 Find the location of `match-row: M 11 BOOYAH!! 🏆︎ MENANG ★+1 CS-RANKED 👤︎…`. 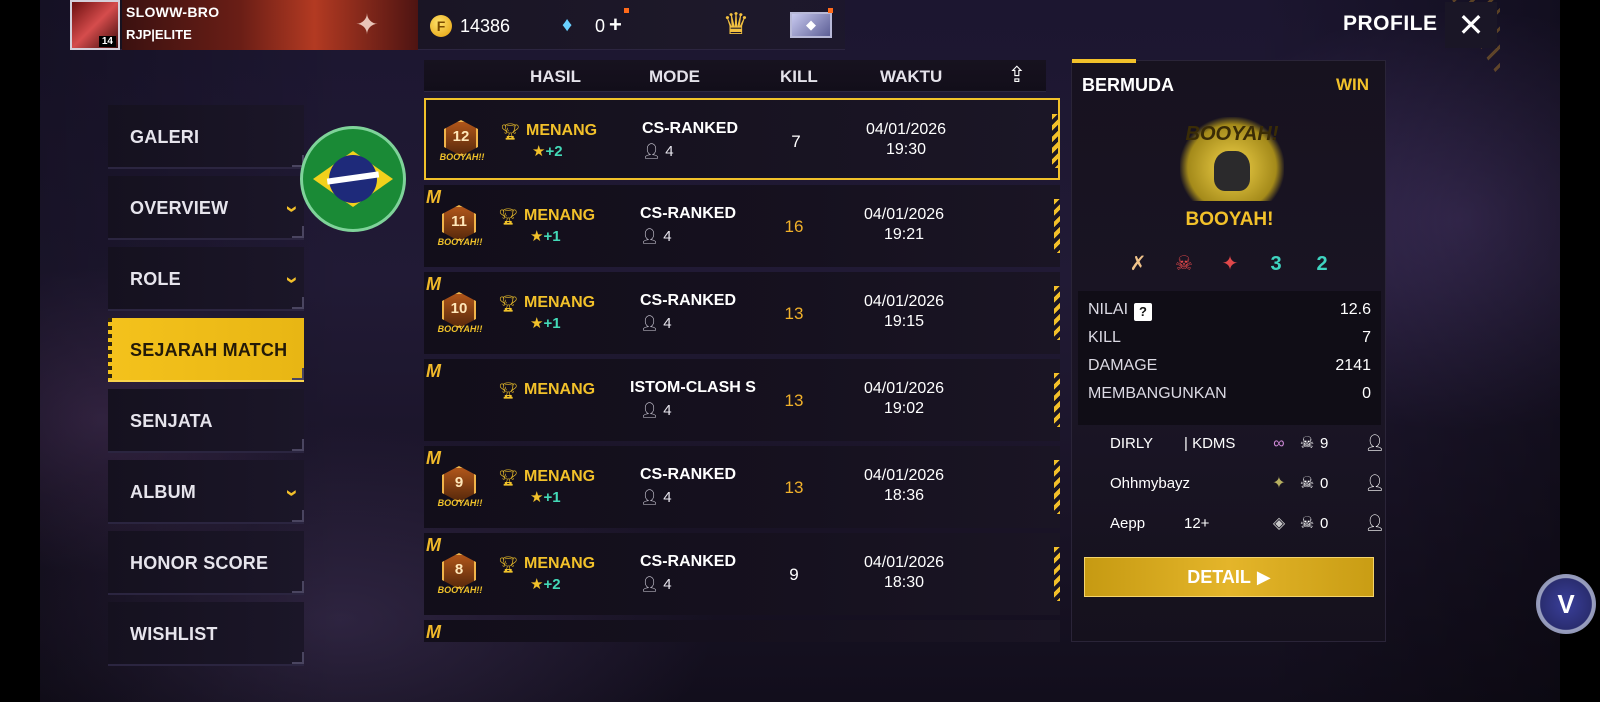

match-row: M 11 BOOYAH!! 🏆︎ MENANG ★+1 CS-RANKED 👤︎… is located at coordinates (742, 226).